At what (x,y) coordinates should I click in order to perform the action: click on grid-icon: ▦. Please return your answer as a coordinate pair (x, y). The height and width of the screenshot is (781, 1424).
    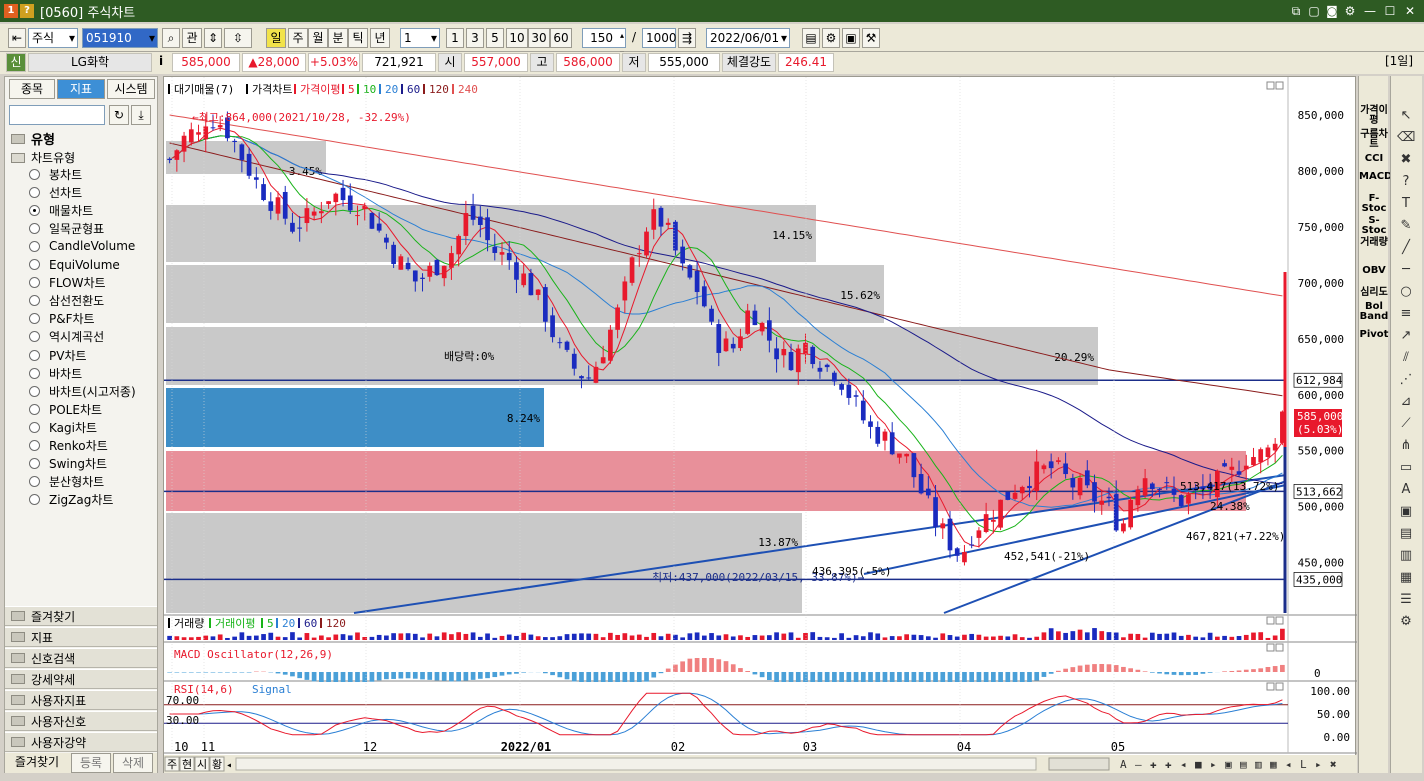
    Looking at the image, I should click on (1406, 578).